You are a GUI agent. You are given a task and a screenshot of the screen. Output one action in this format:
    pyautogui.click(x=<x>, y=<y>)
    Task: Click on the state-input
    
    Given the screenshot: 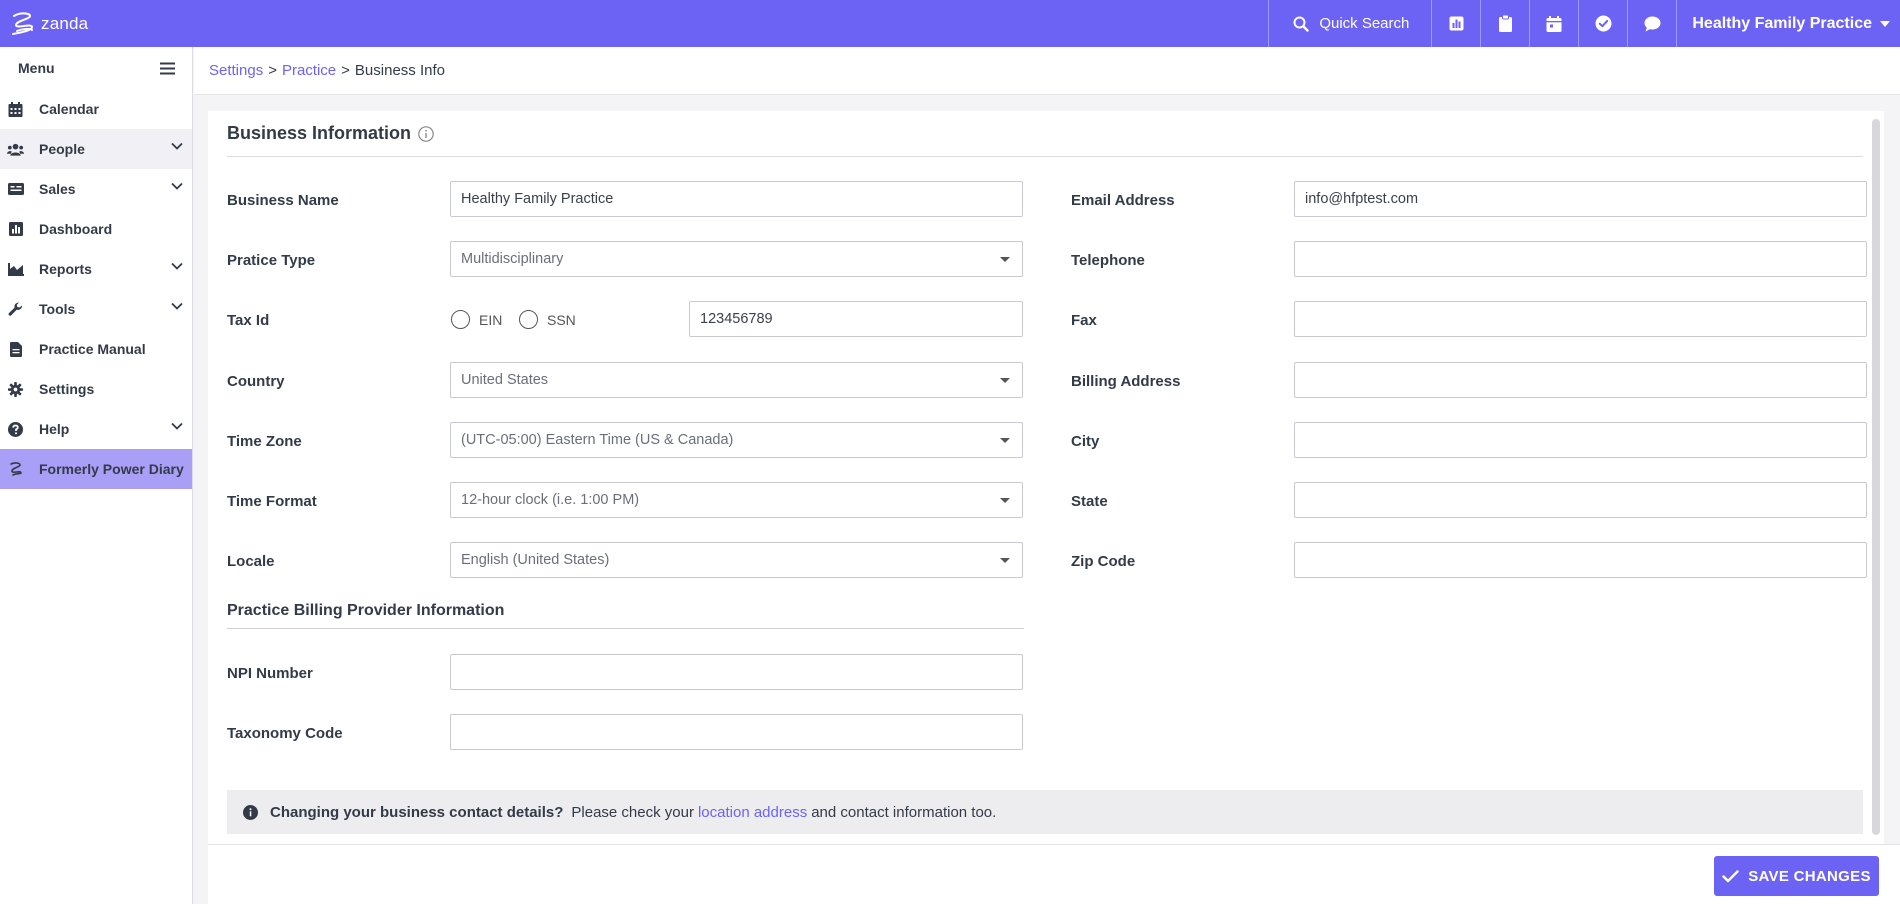 What is the action you would take?
    pyautogui.click(x=1580, y=500)
    